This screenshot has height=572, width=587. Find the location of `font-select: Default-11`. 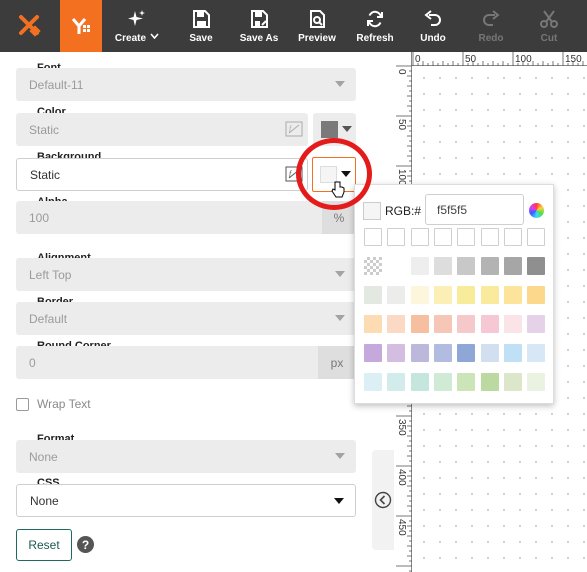

font-select: Default-11 is located at coordinates (186, 84).